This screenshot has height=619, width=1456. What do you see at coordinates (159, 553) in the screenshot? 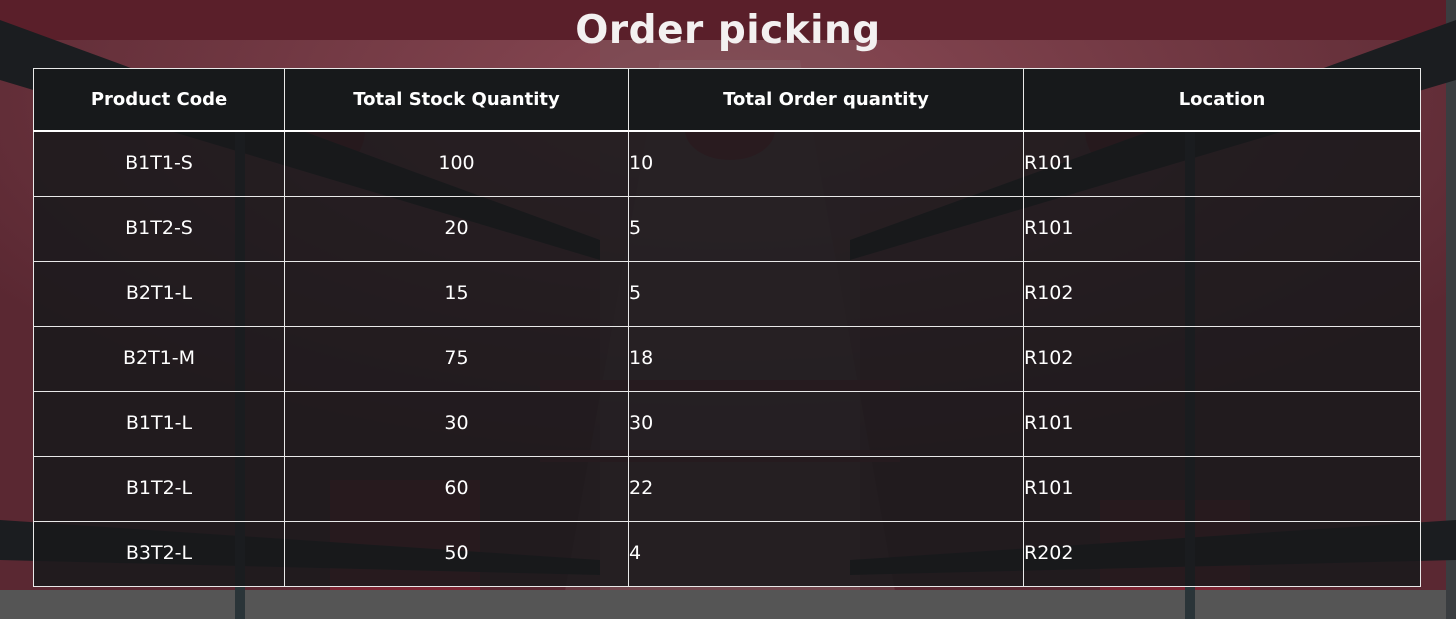
I see `cell-product-code: B3T2-L` at bounding box center [159, 553].